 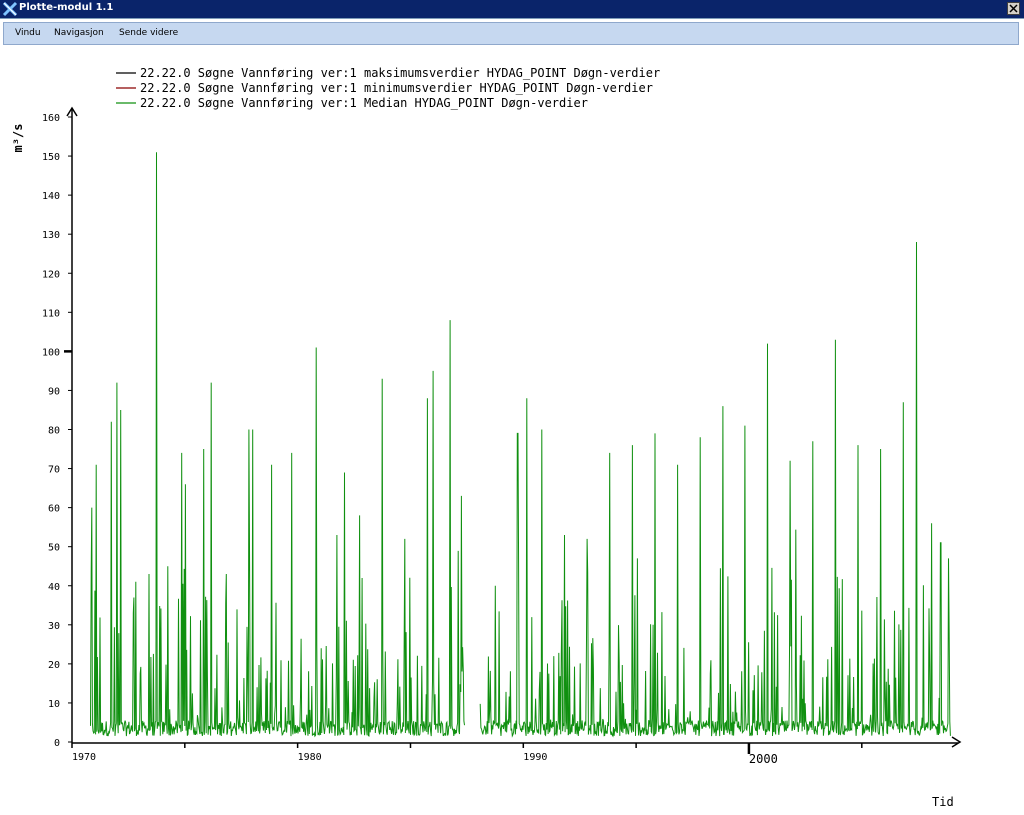 I want to click on menu-sende-videre: Sende videre, so click(x=148, y=33).